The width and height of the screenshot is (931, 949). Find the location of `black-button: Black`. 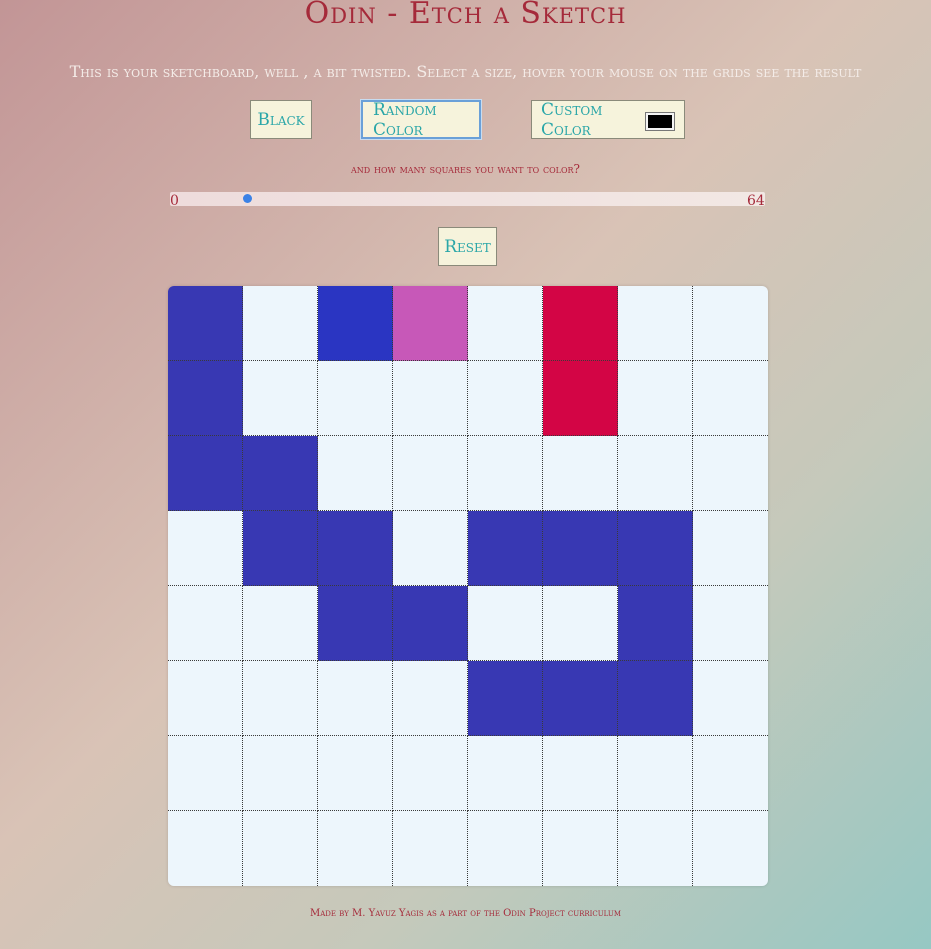

black-button: Black is located at coordinates (281, 119).